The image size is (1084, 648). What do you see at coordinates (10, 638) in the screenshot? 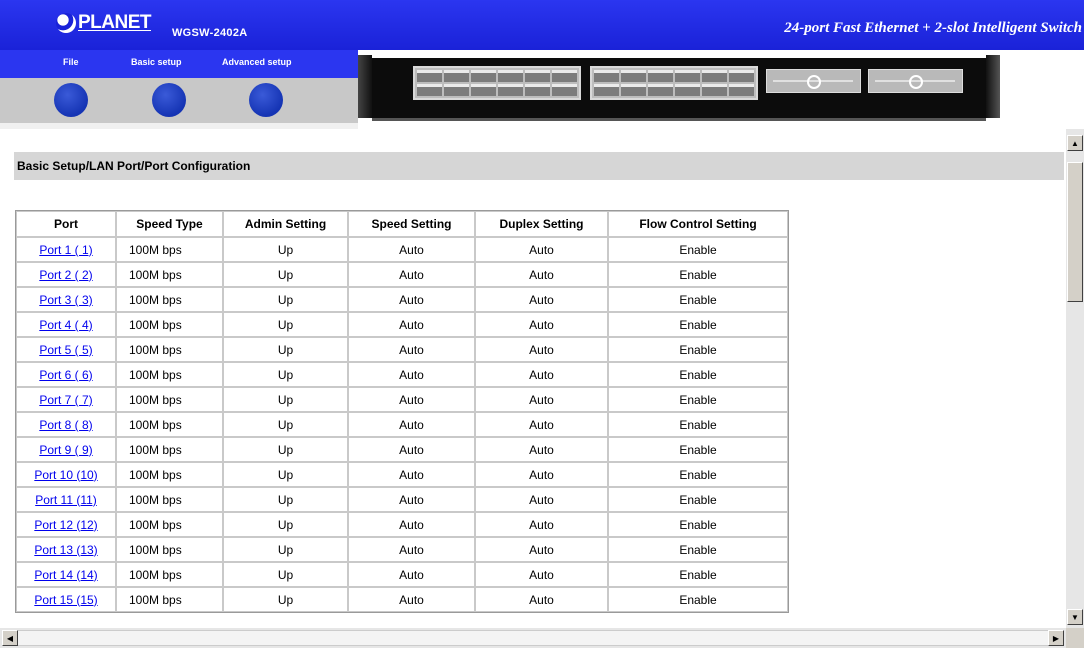
I see `scroll-left-arrow-icon: ◀` at bounding box center [10, 638].